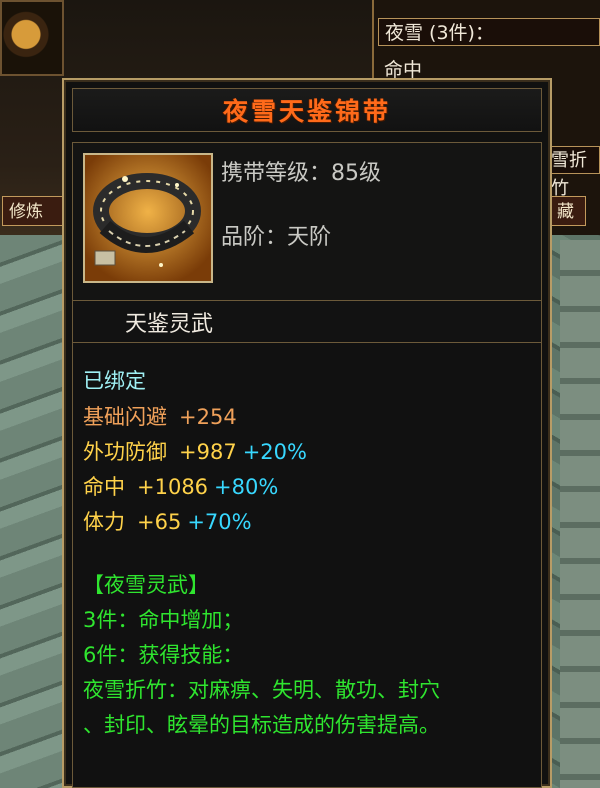 Image resolution: width=600 pixels, height=788 pixels. What do you see at coordinates (568, 211) in the screenshot?
I see `tab-storage: 藏` at bounding box center [568, 211].